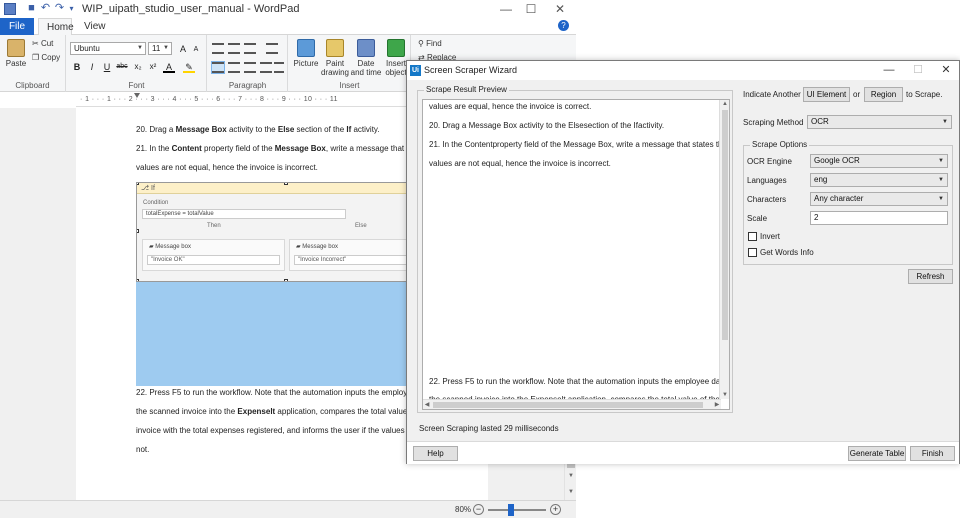 The height and width of the screenshot is (518, 960). I want to click on justify-icon, so click(266, 67).